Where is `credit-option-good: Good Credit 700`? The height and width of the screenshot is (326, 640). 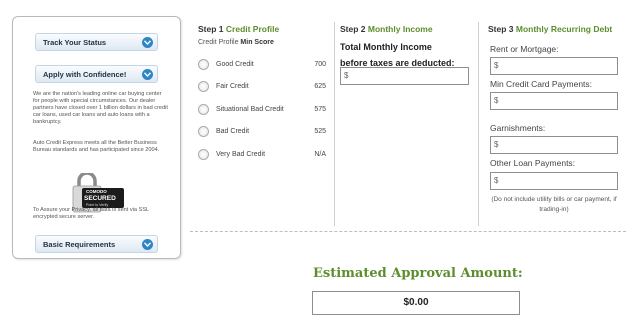 credit-option-good: Good Credit 700 is located at coordinates (262, 65).